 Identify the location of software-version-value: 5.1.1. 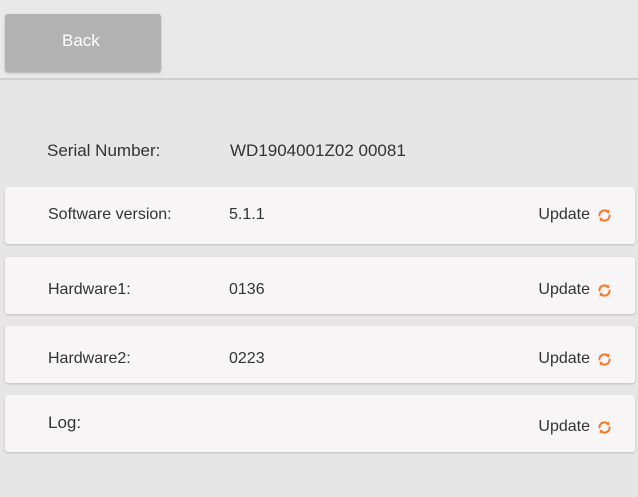
(247, 214).